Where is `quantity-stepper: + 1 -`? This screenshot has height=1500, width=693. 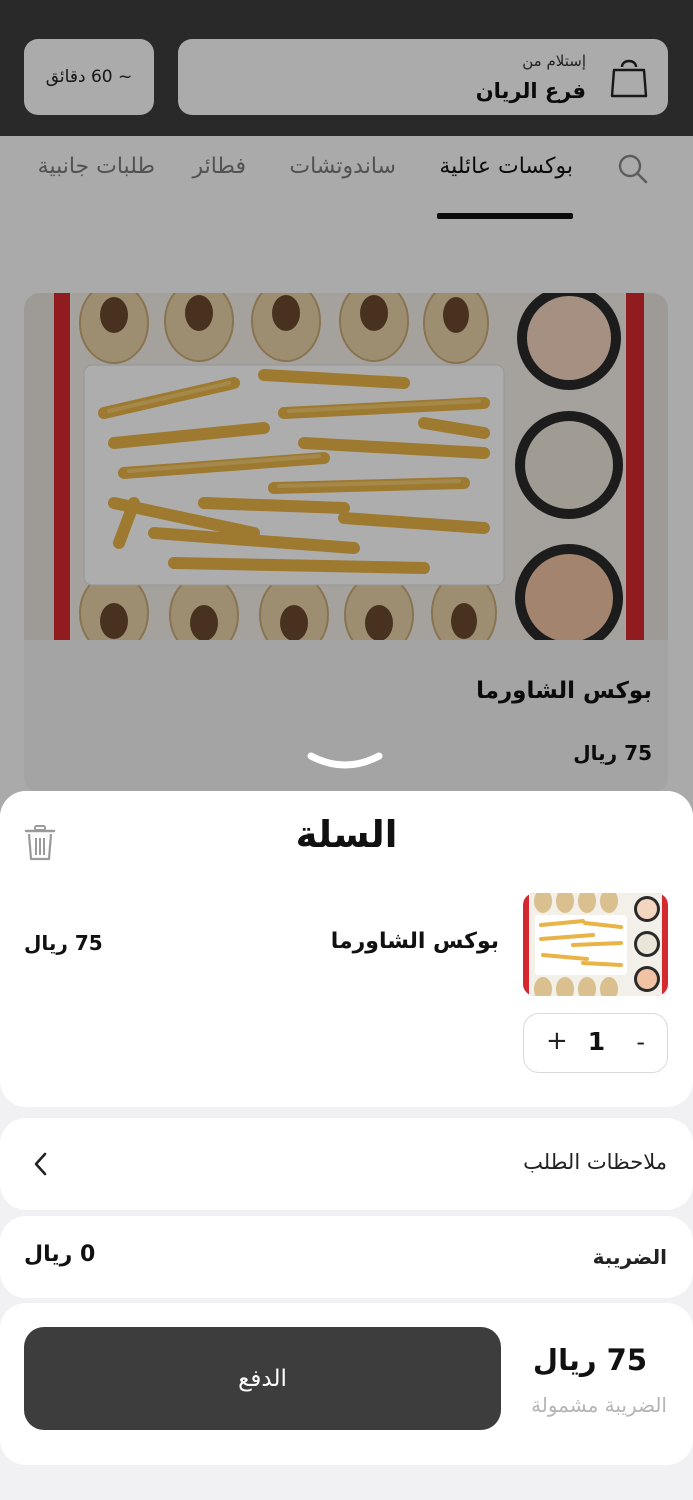
quantity-stepper: + 1 - is located at coordinates (595, 1043).